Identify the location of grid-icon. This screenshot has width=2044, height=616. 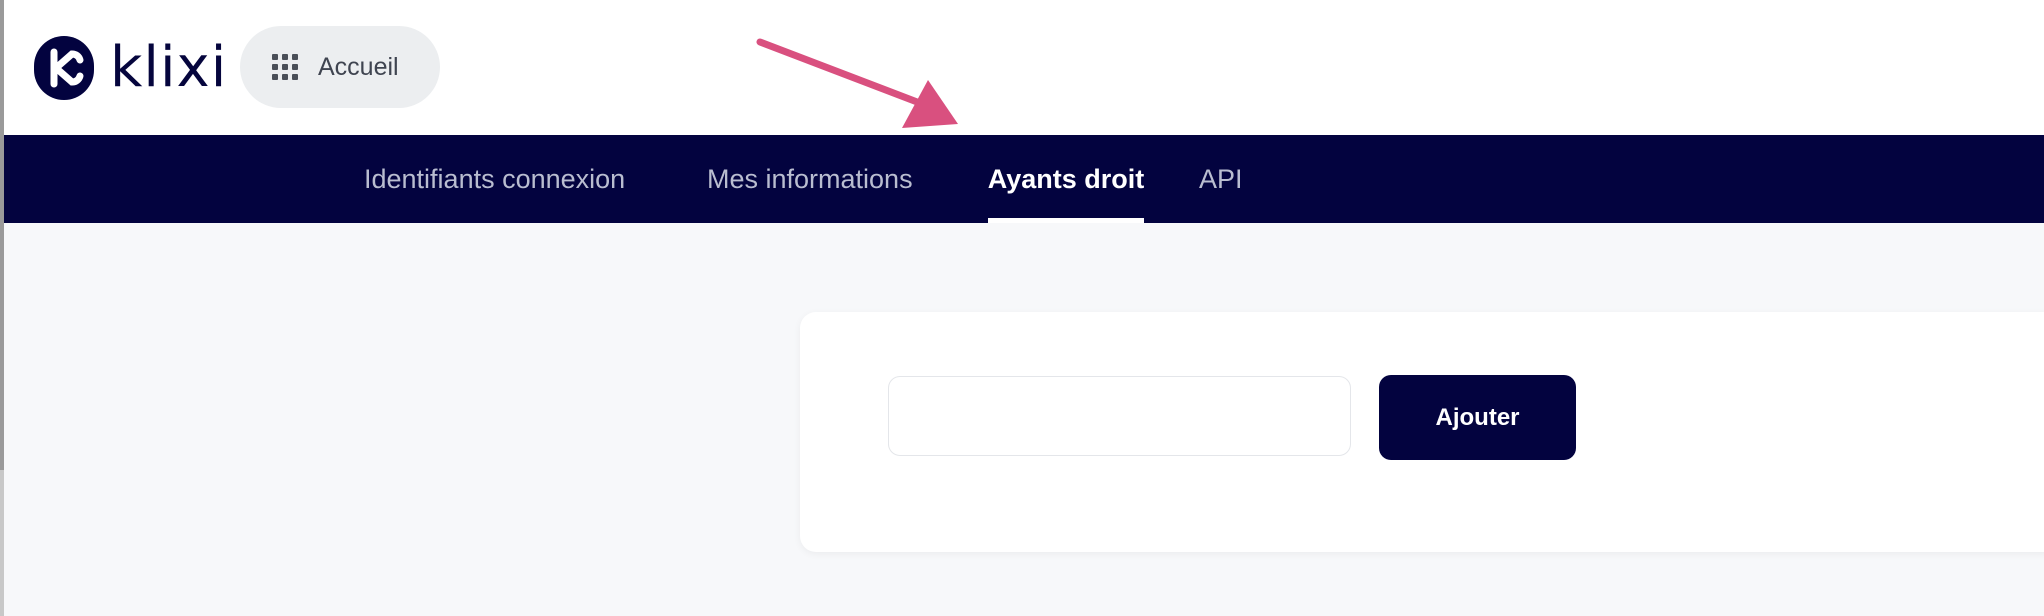
(285, 67).